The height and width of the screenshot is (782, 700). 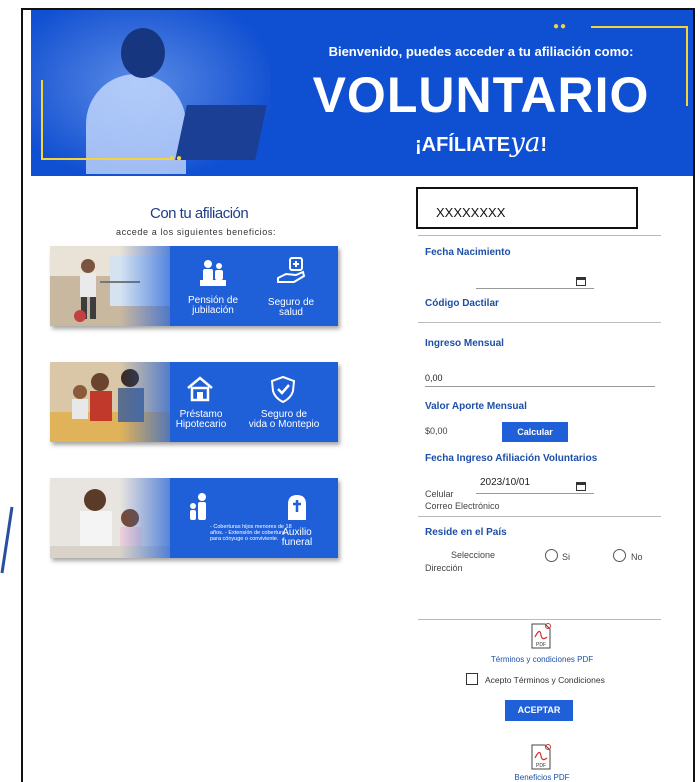 What do you see at coordinates (291, 312) in the screenshot?
I see `card-label-line: salud` at bounding box center [291, 312].